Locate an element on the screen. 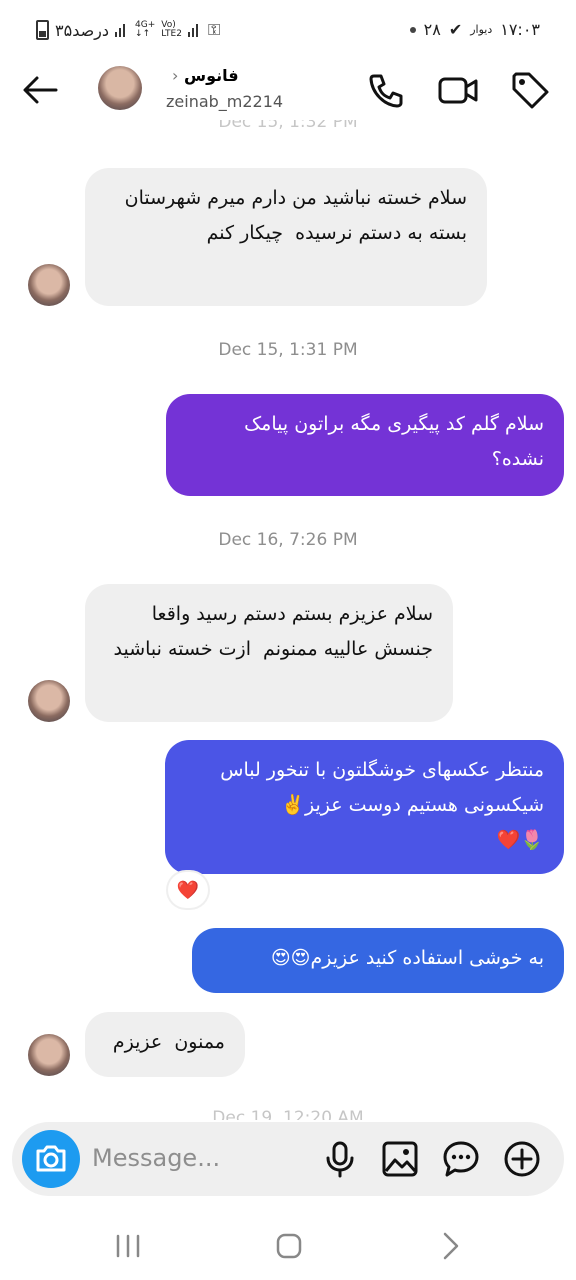 The image size is (576, 1280). camera-icon is located at coordinates (51, 1158).